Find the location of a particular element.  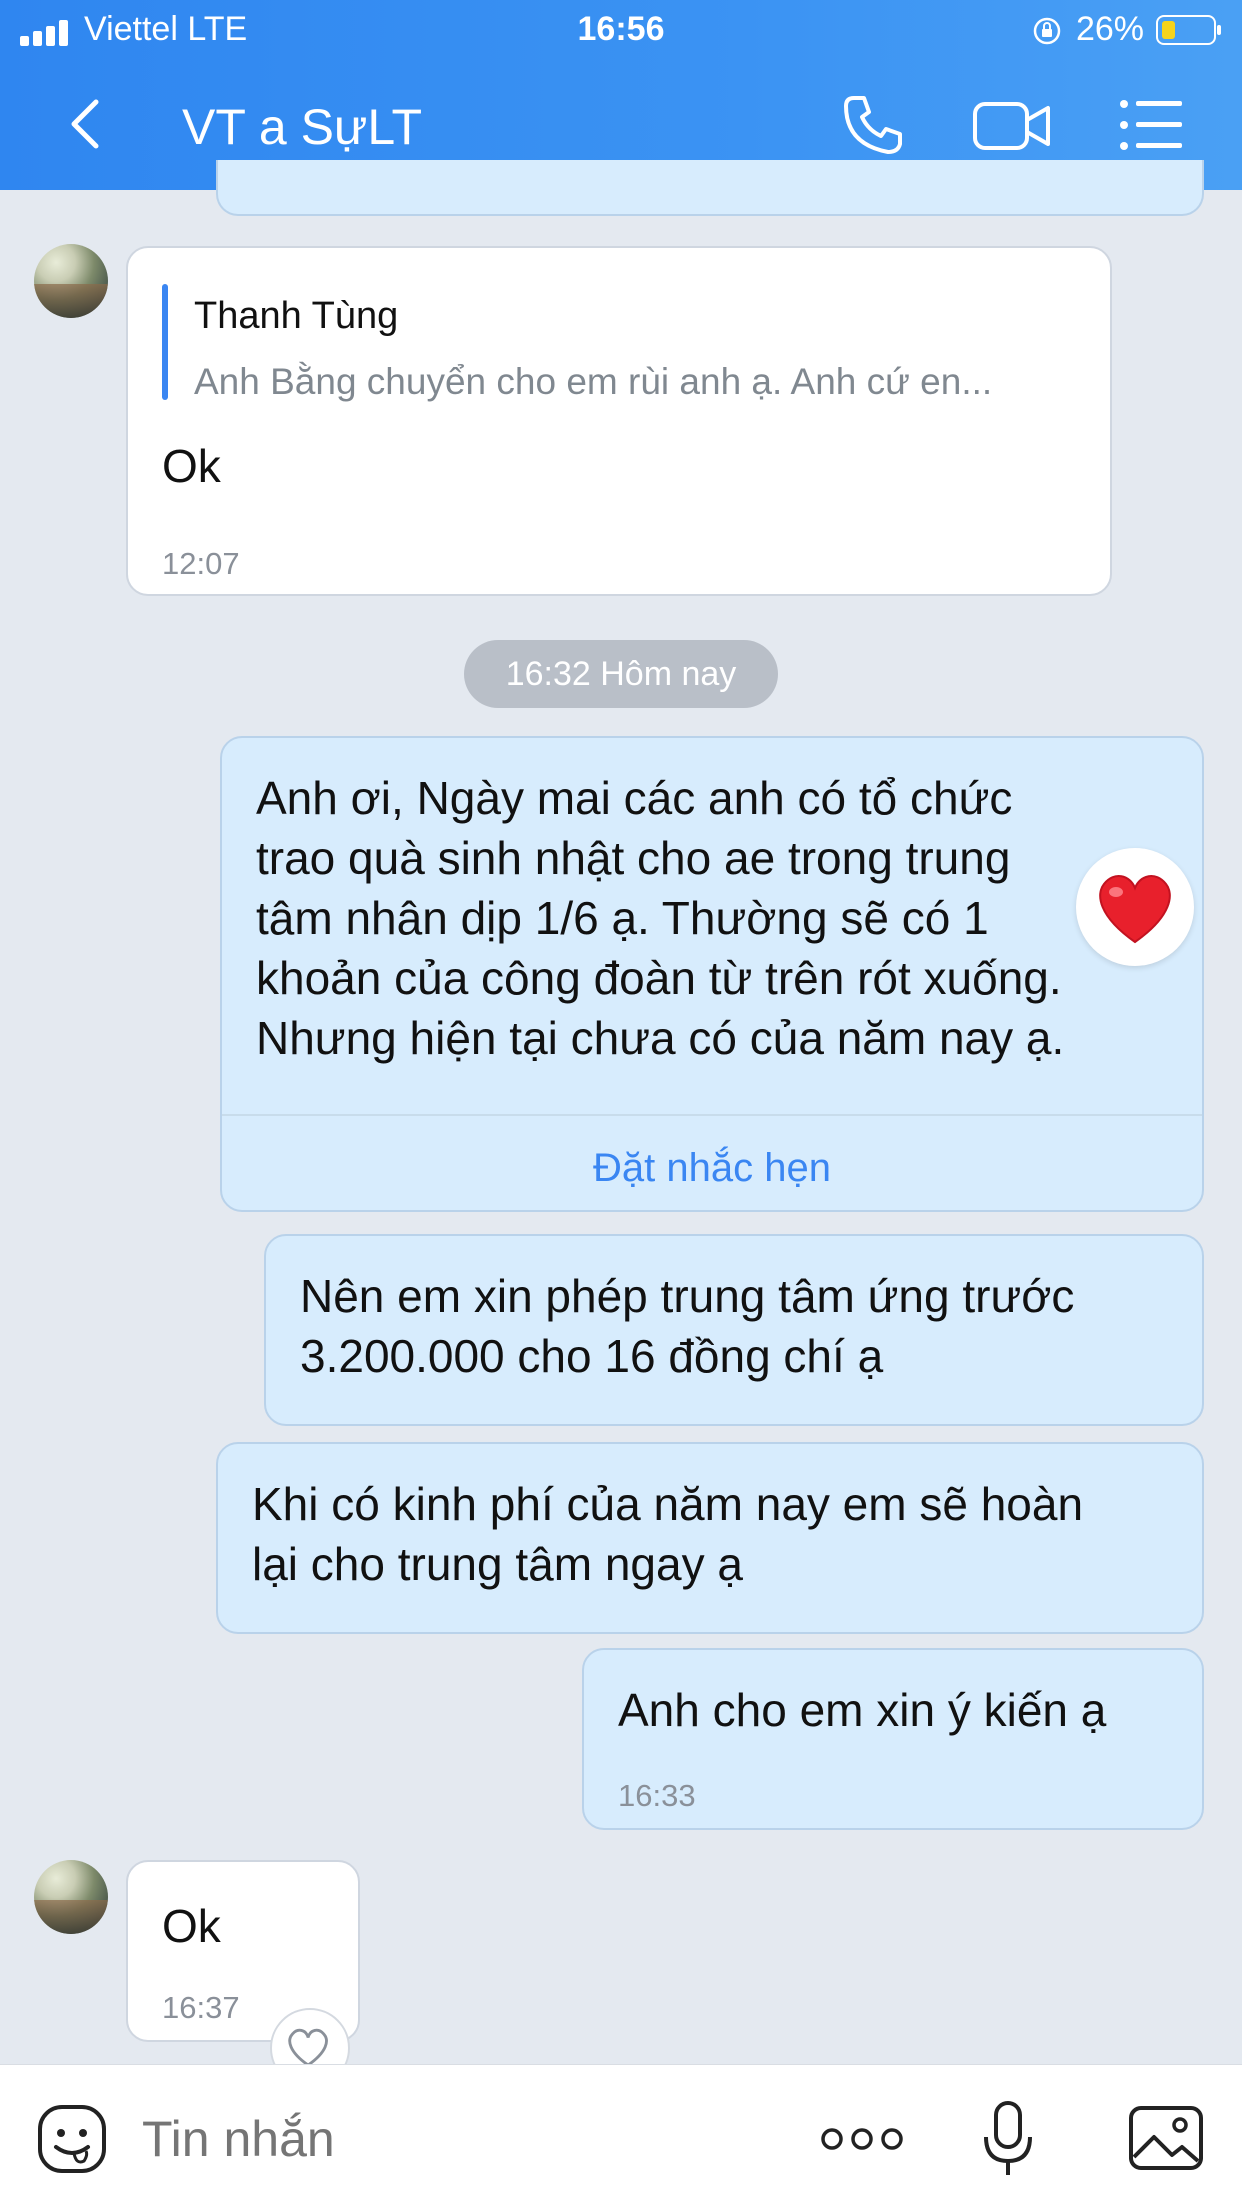

phone-icon is located at coordinates (873, 125).